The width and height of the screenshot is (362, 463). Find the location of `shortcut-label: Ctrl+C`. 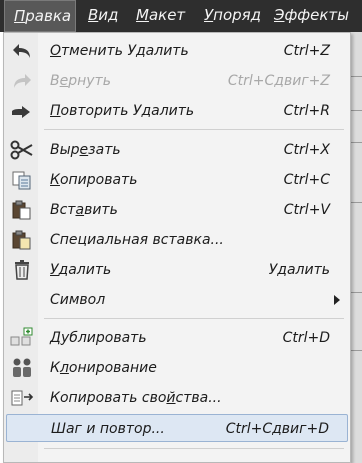

shortcut-label: Ctrl+C is located at coordinates (306, 180).